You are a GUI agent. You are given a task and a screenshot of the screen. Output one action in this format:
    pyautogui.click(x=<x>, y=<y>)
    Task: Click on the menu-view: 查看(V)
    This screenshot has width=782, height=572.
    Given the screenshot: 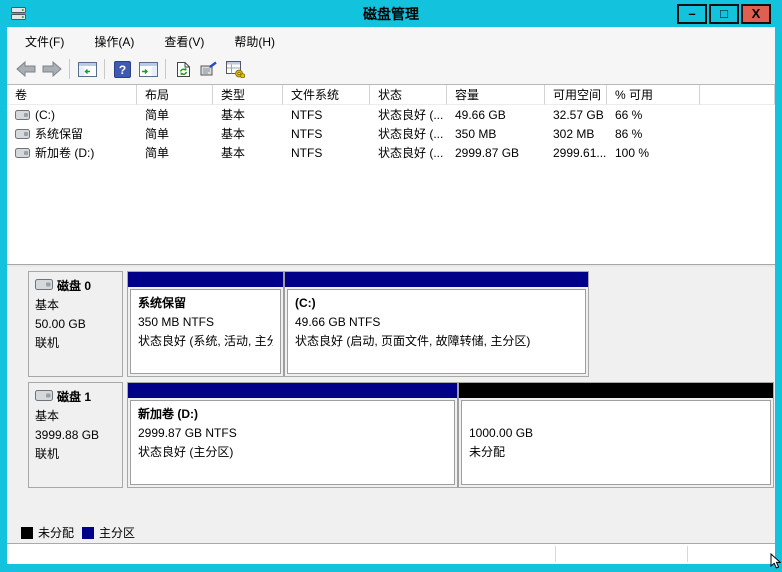 What is the action you would take?
    pyautogui.click(x=184, y=41)
    